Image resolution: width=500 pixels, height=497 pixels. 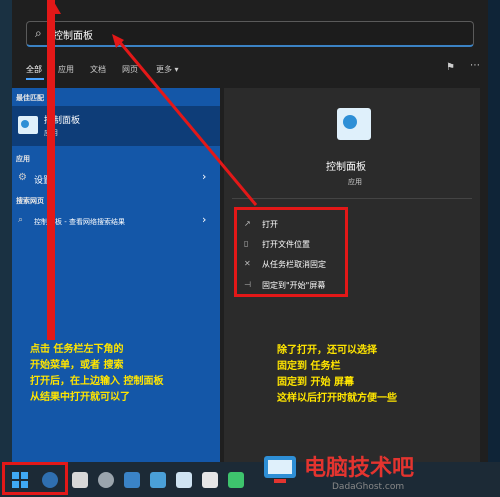 I want to click on taskbar-search-icon, so click(x=50, y=480).